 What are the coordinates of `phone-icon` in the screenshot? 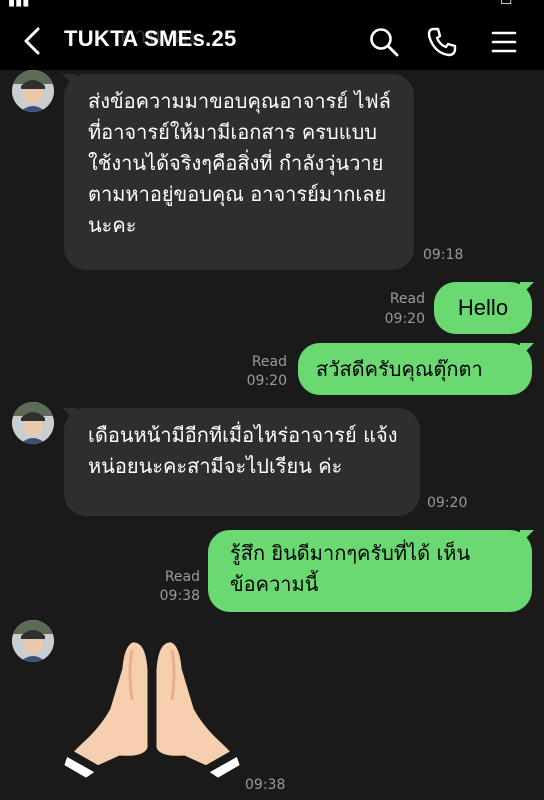 It's located at (442, 42).